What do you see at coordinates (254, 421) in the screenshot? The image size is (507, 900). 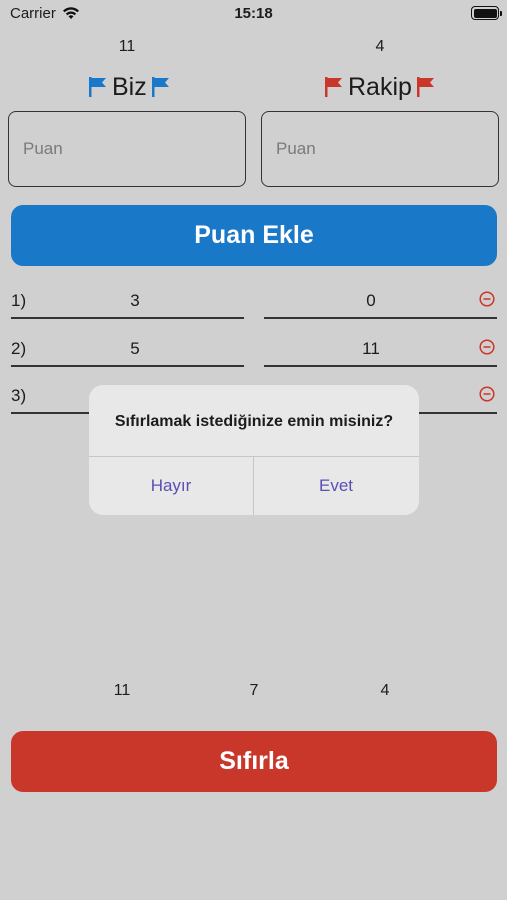 I see `dialog-message: Sıfırlamak istediğinize emin misiniz?` at bounding box center [254, 421].